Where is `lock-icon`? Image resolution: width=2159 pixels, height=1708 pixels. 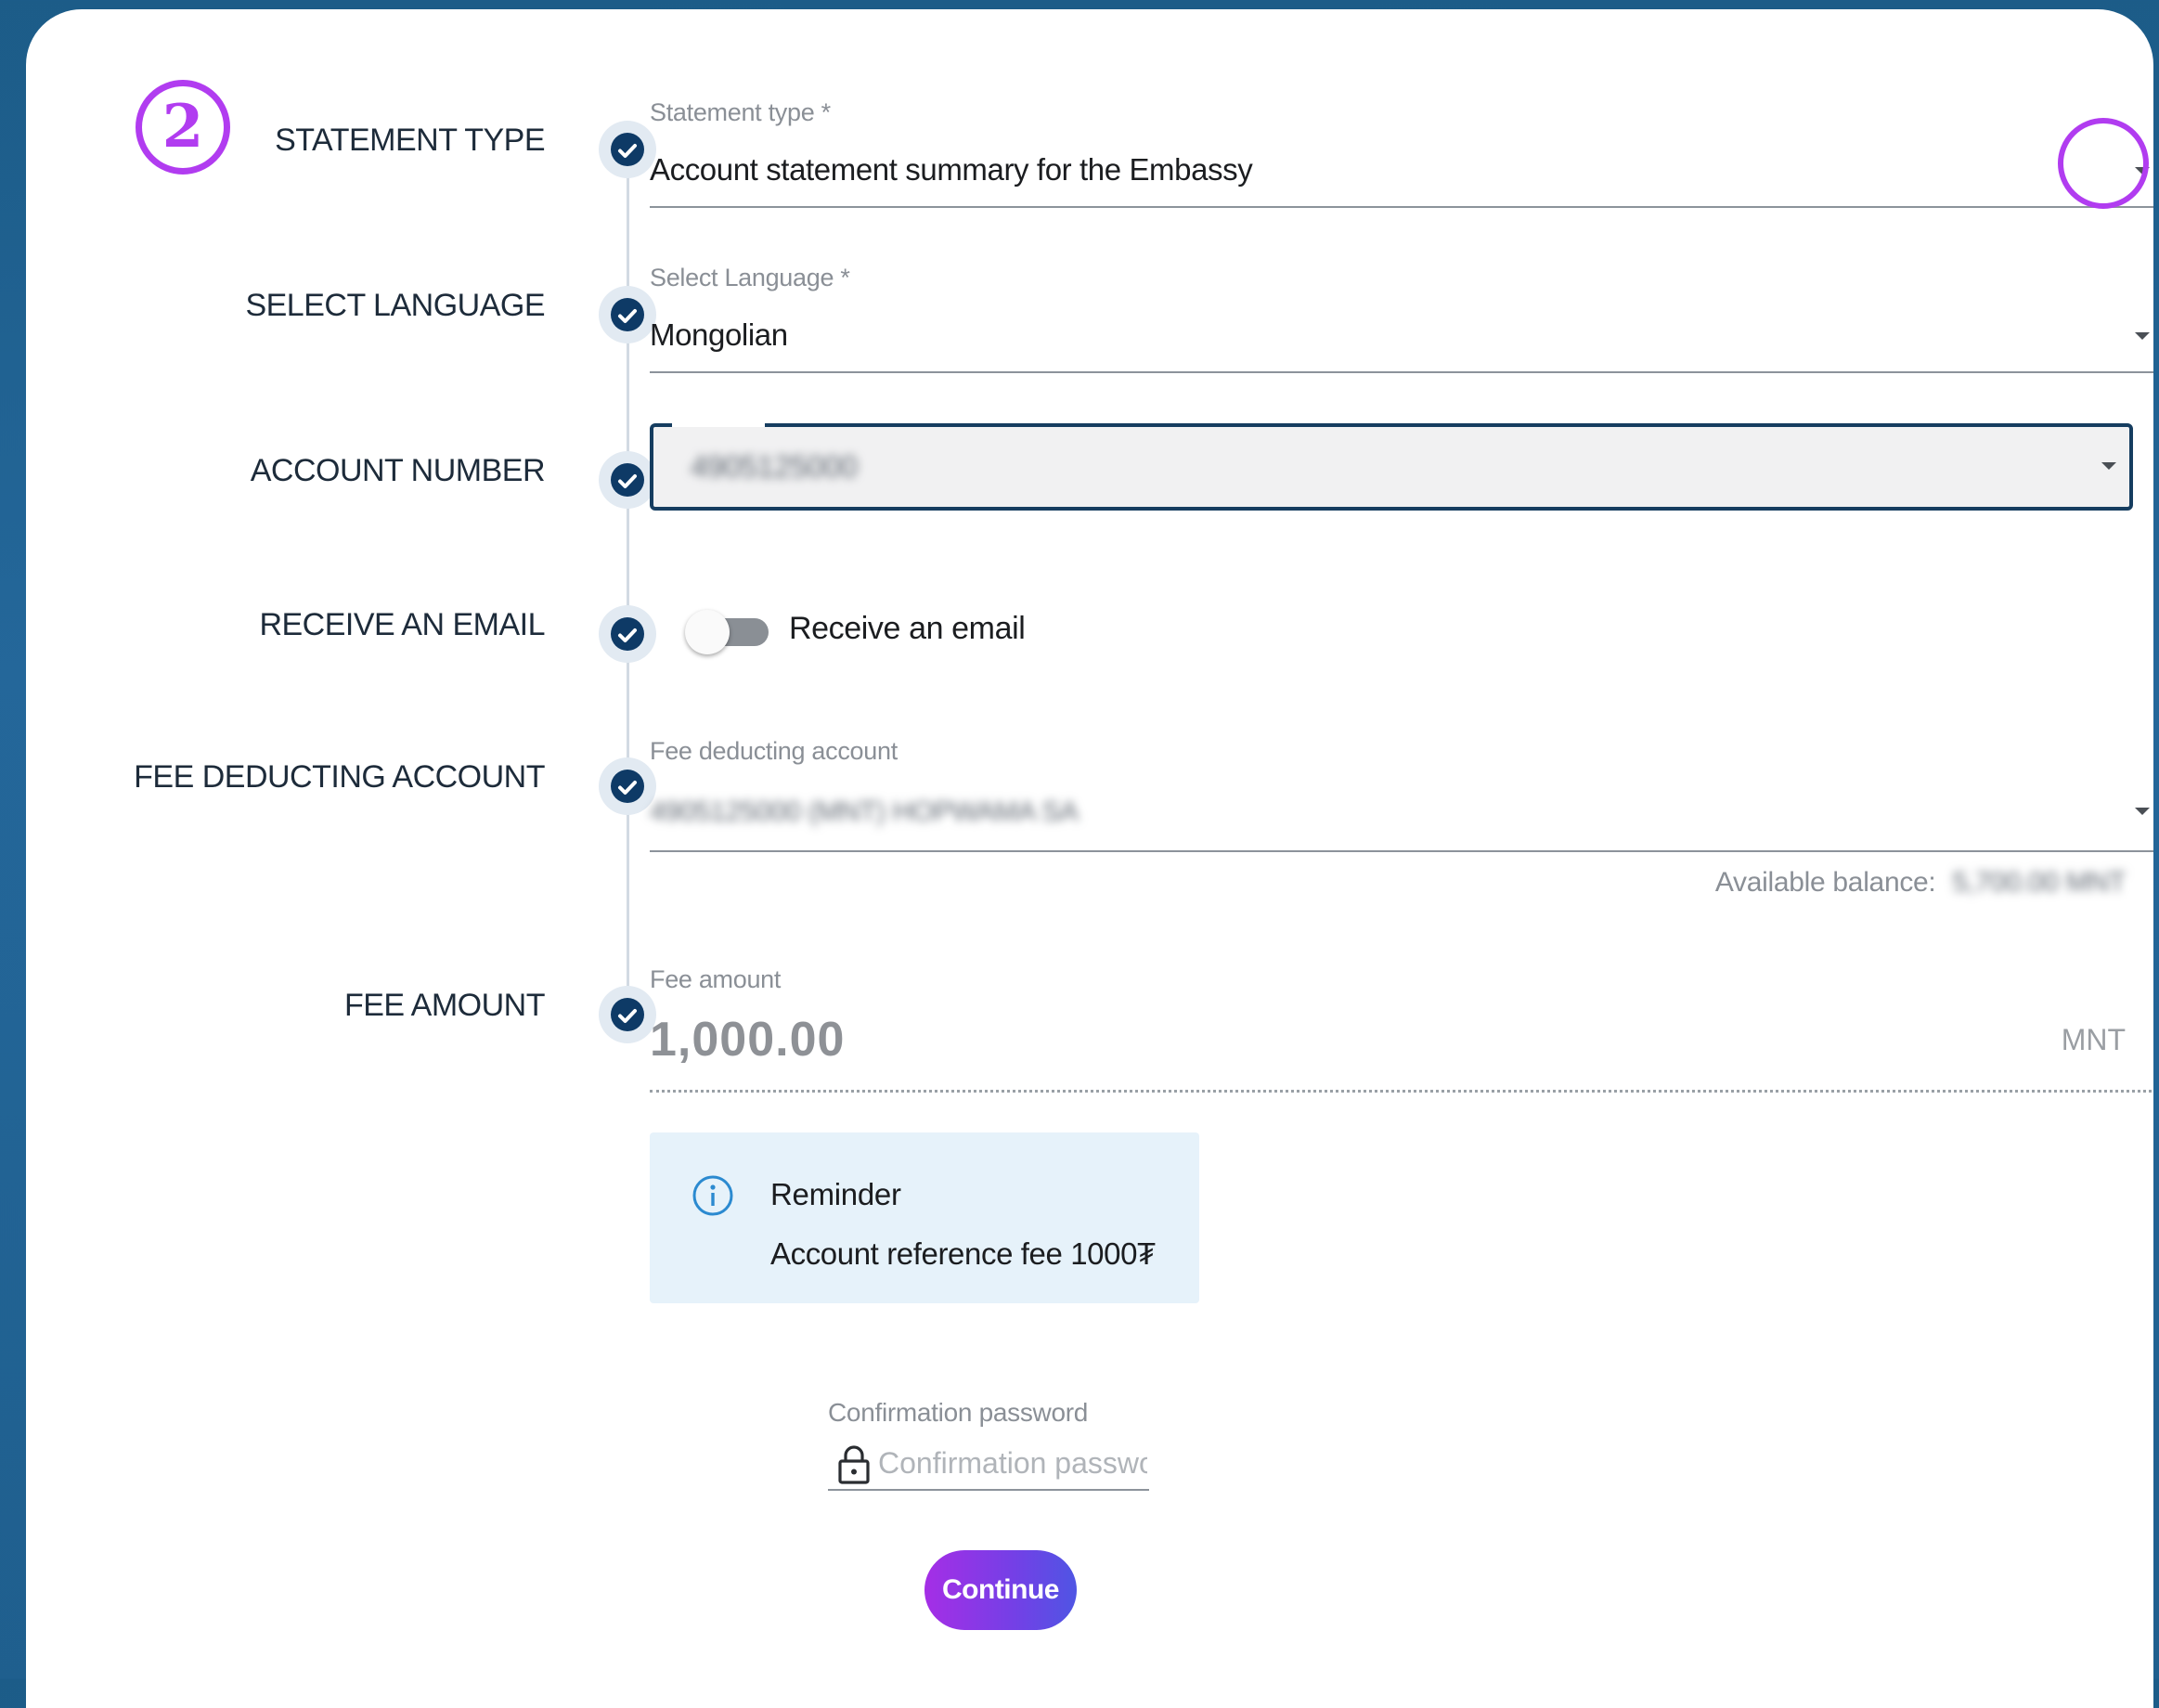
lock-icon is located at coordinates (854, 1465).